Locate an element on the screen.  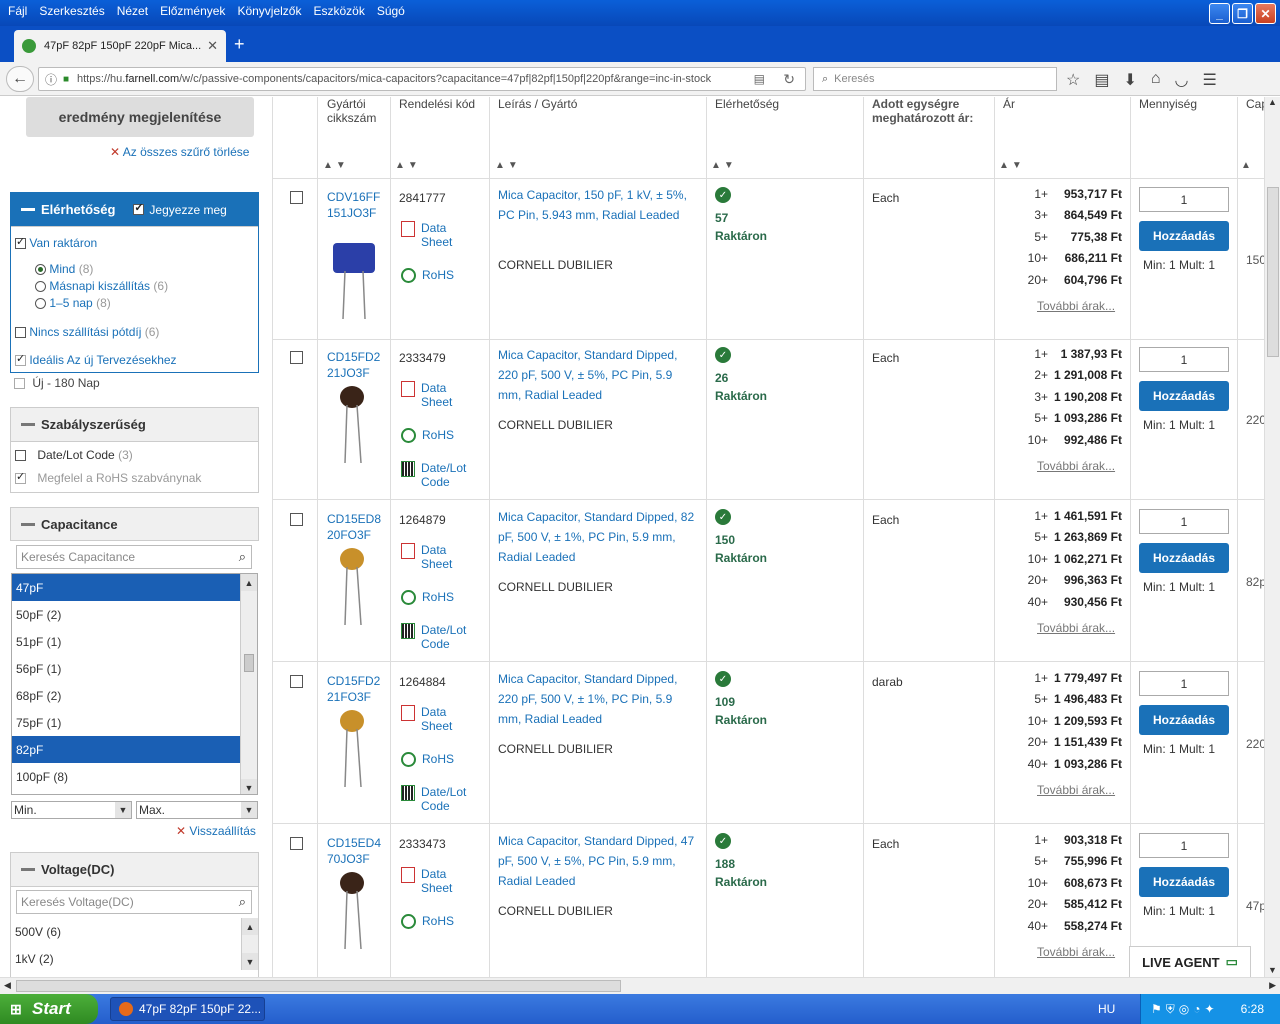
info-icon: ⓘ is located at coordinates (51, 79).